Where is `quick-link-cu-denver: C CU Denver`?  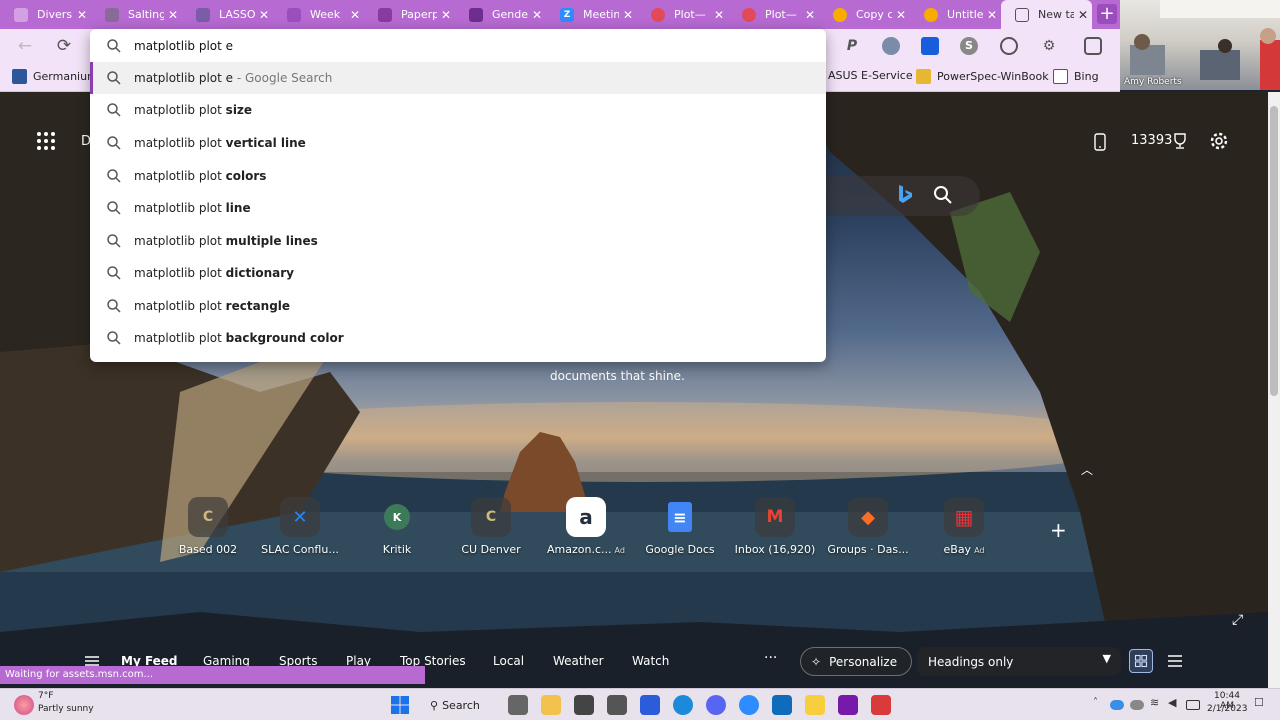 quick-link-cu-denver: C CU Denver is located at coordinates (491, 526).